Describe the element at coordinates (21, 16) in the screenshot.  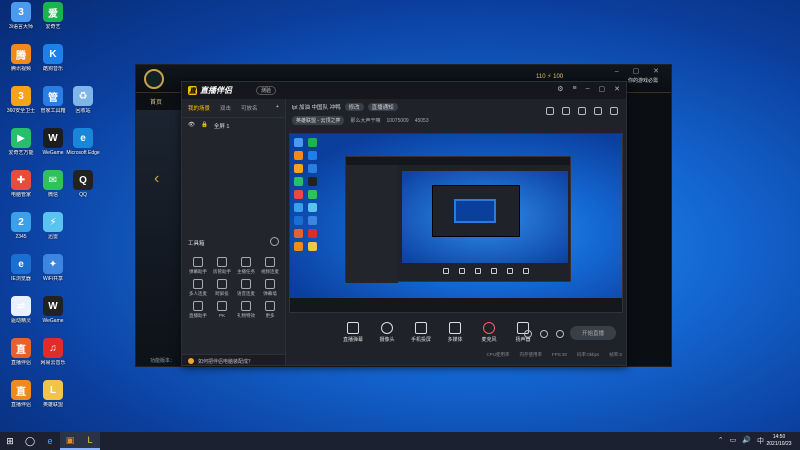
I see `desktop-icon: 3 3i语言大师` at that location.